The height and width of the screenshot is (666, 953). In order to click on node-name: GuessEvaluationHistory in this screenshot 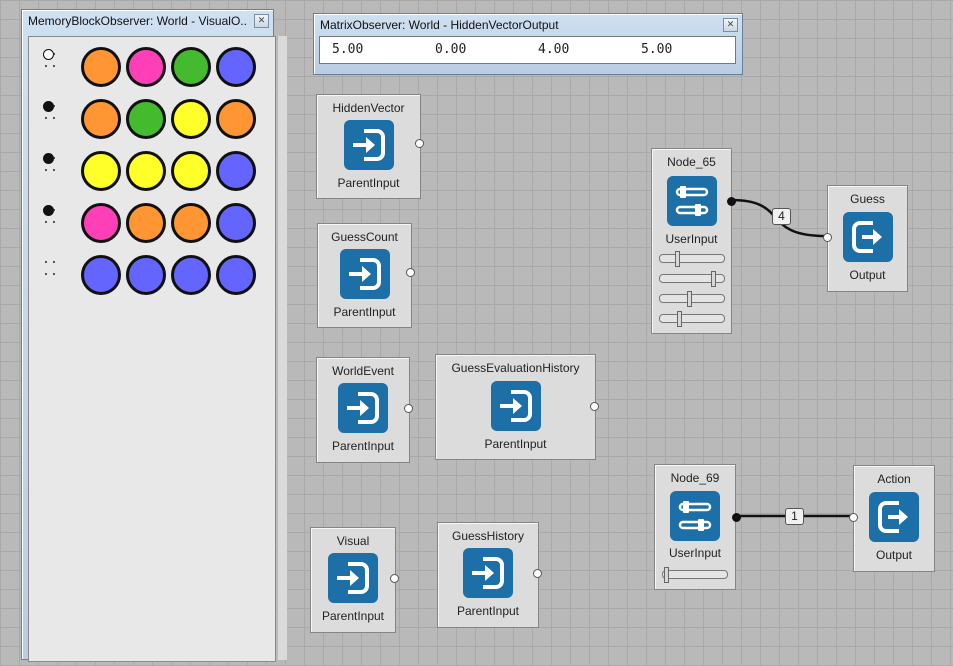, I will do `click(515, 368)`.